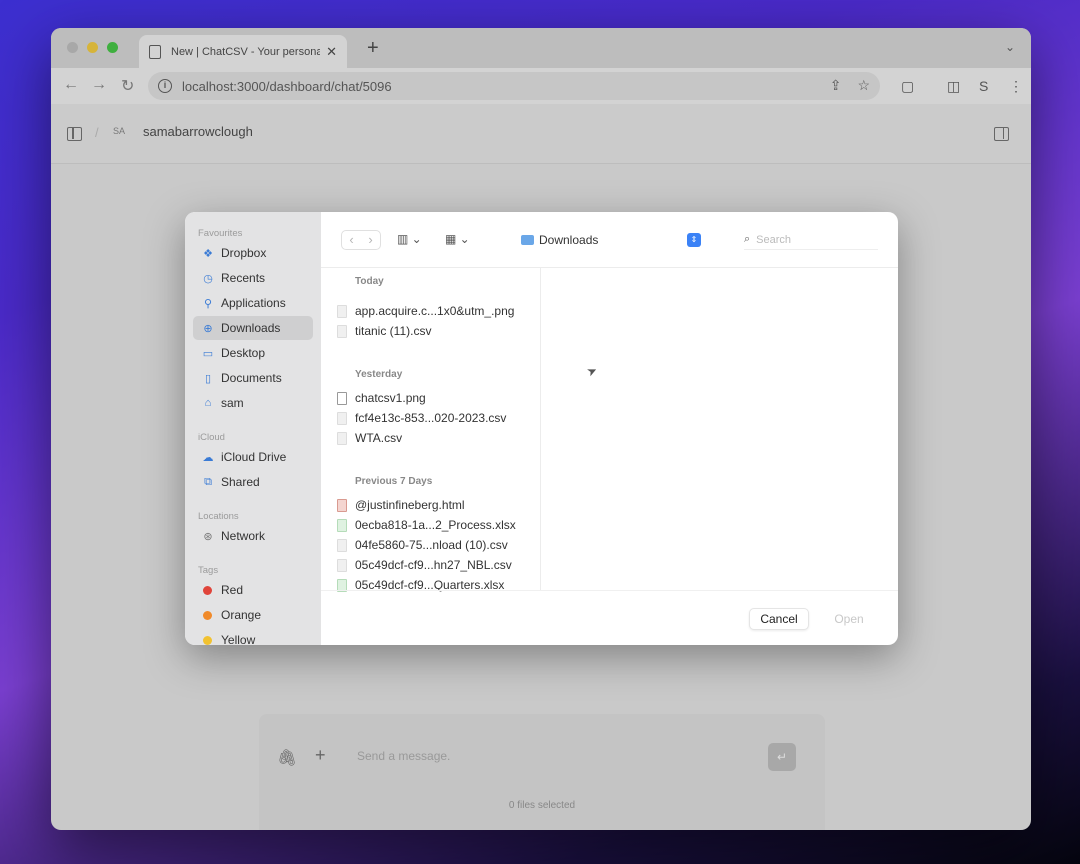  I want to click on profile-avatar: S, so click(983, 86).